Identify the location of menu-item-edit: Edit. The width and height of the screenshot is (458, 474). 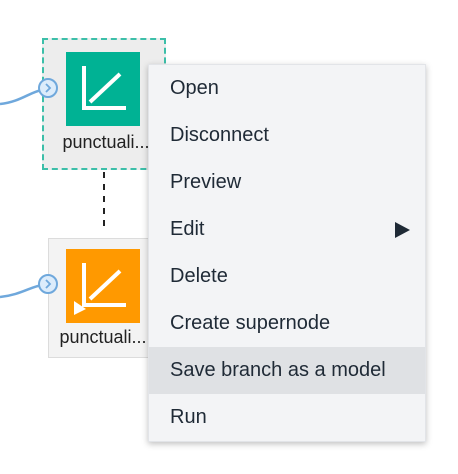
(287, 229).